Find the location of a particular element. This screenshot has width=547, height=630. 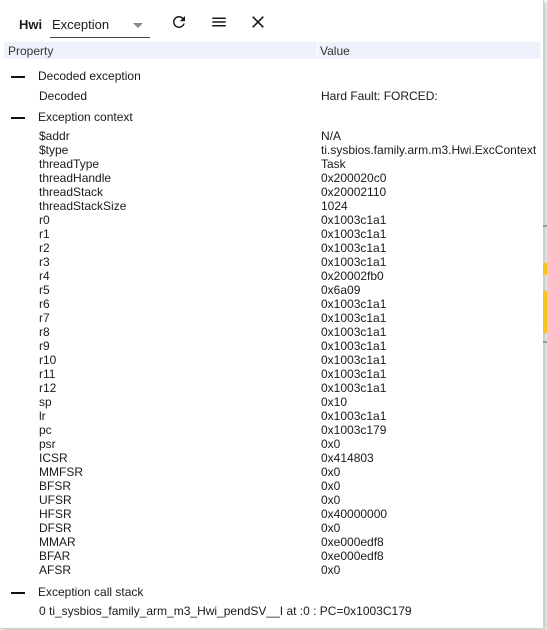

table-row: threadStack 0x20002110 is located at coordinates (271, 192).